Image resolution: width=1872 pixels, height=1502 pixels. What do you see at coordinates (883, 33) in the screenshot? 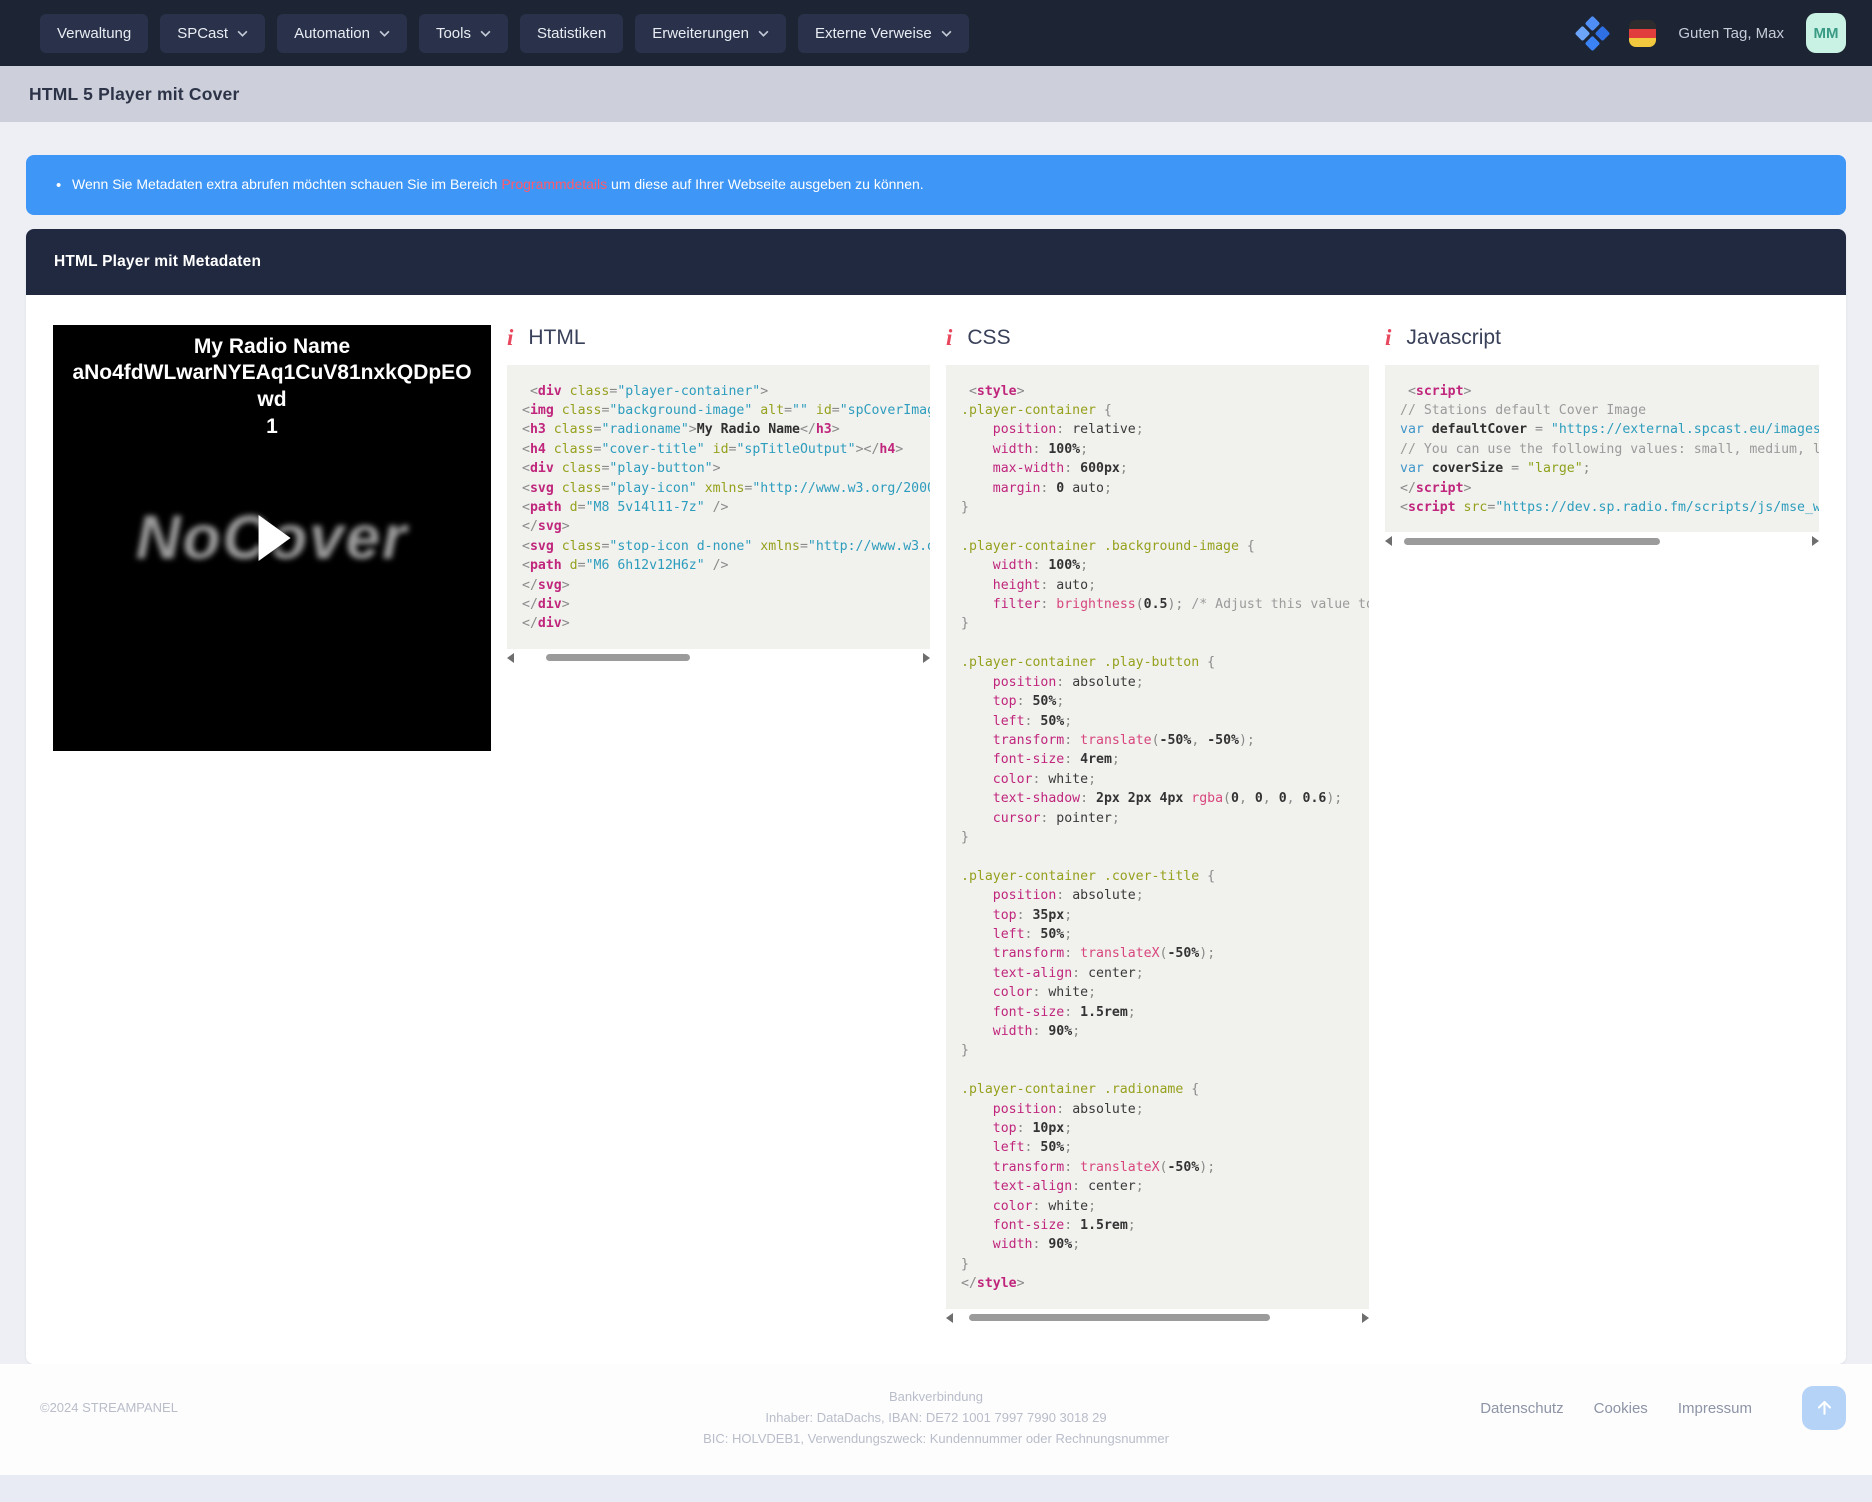
I see `nav-item-externe-verweise: Externe Verweise` at bounding box center [883, 33].